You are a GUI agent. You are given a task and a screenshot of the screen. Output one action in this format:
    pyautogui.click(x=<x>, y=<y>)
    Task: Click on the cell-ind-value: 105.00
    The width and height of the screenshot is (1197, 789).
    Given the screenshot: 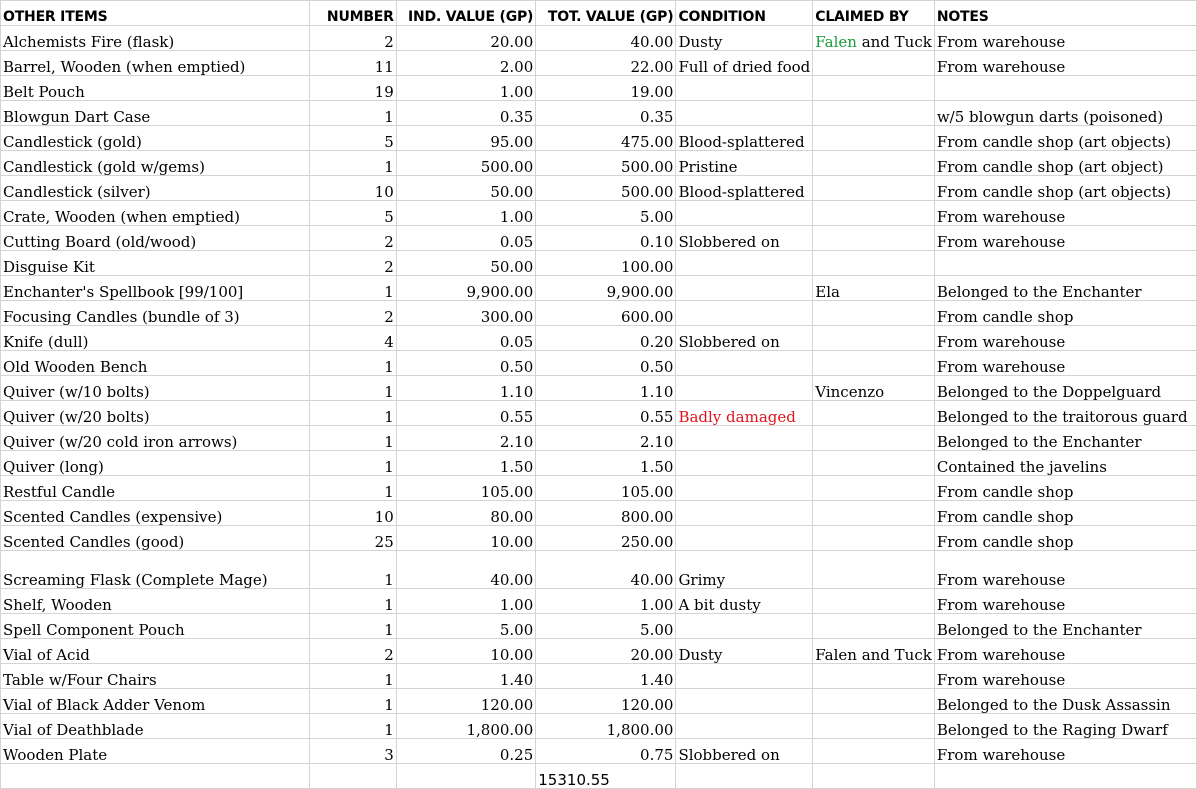 What is the action you would take?
    pyautogui.click(x=466, y=488)
    